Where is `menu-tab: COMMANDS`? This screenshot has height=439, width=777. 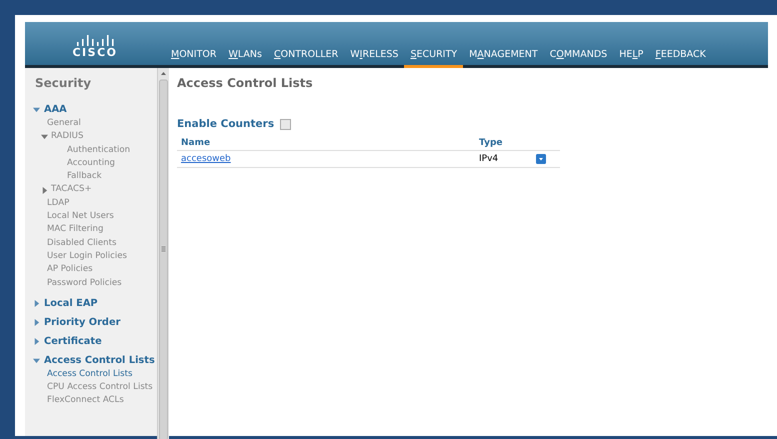
menu-tab: COMMANDS is located at coordinates (579, 58).